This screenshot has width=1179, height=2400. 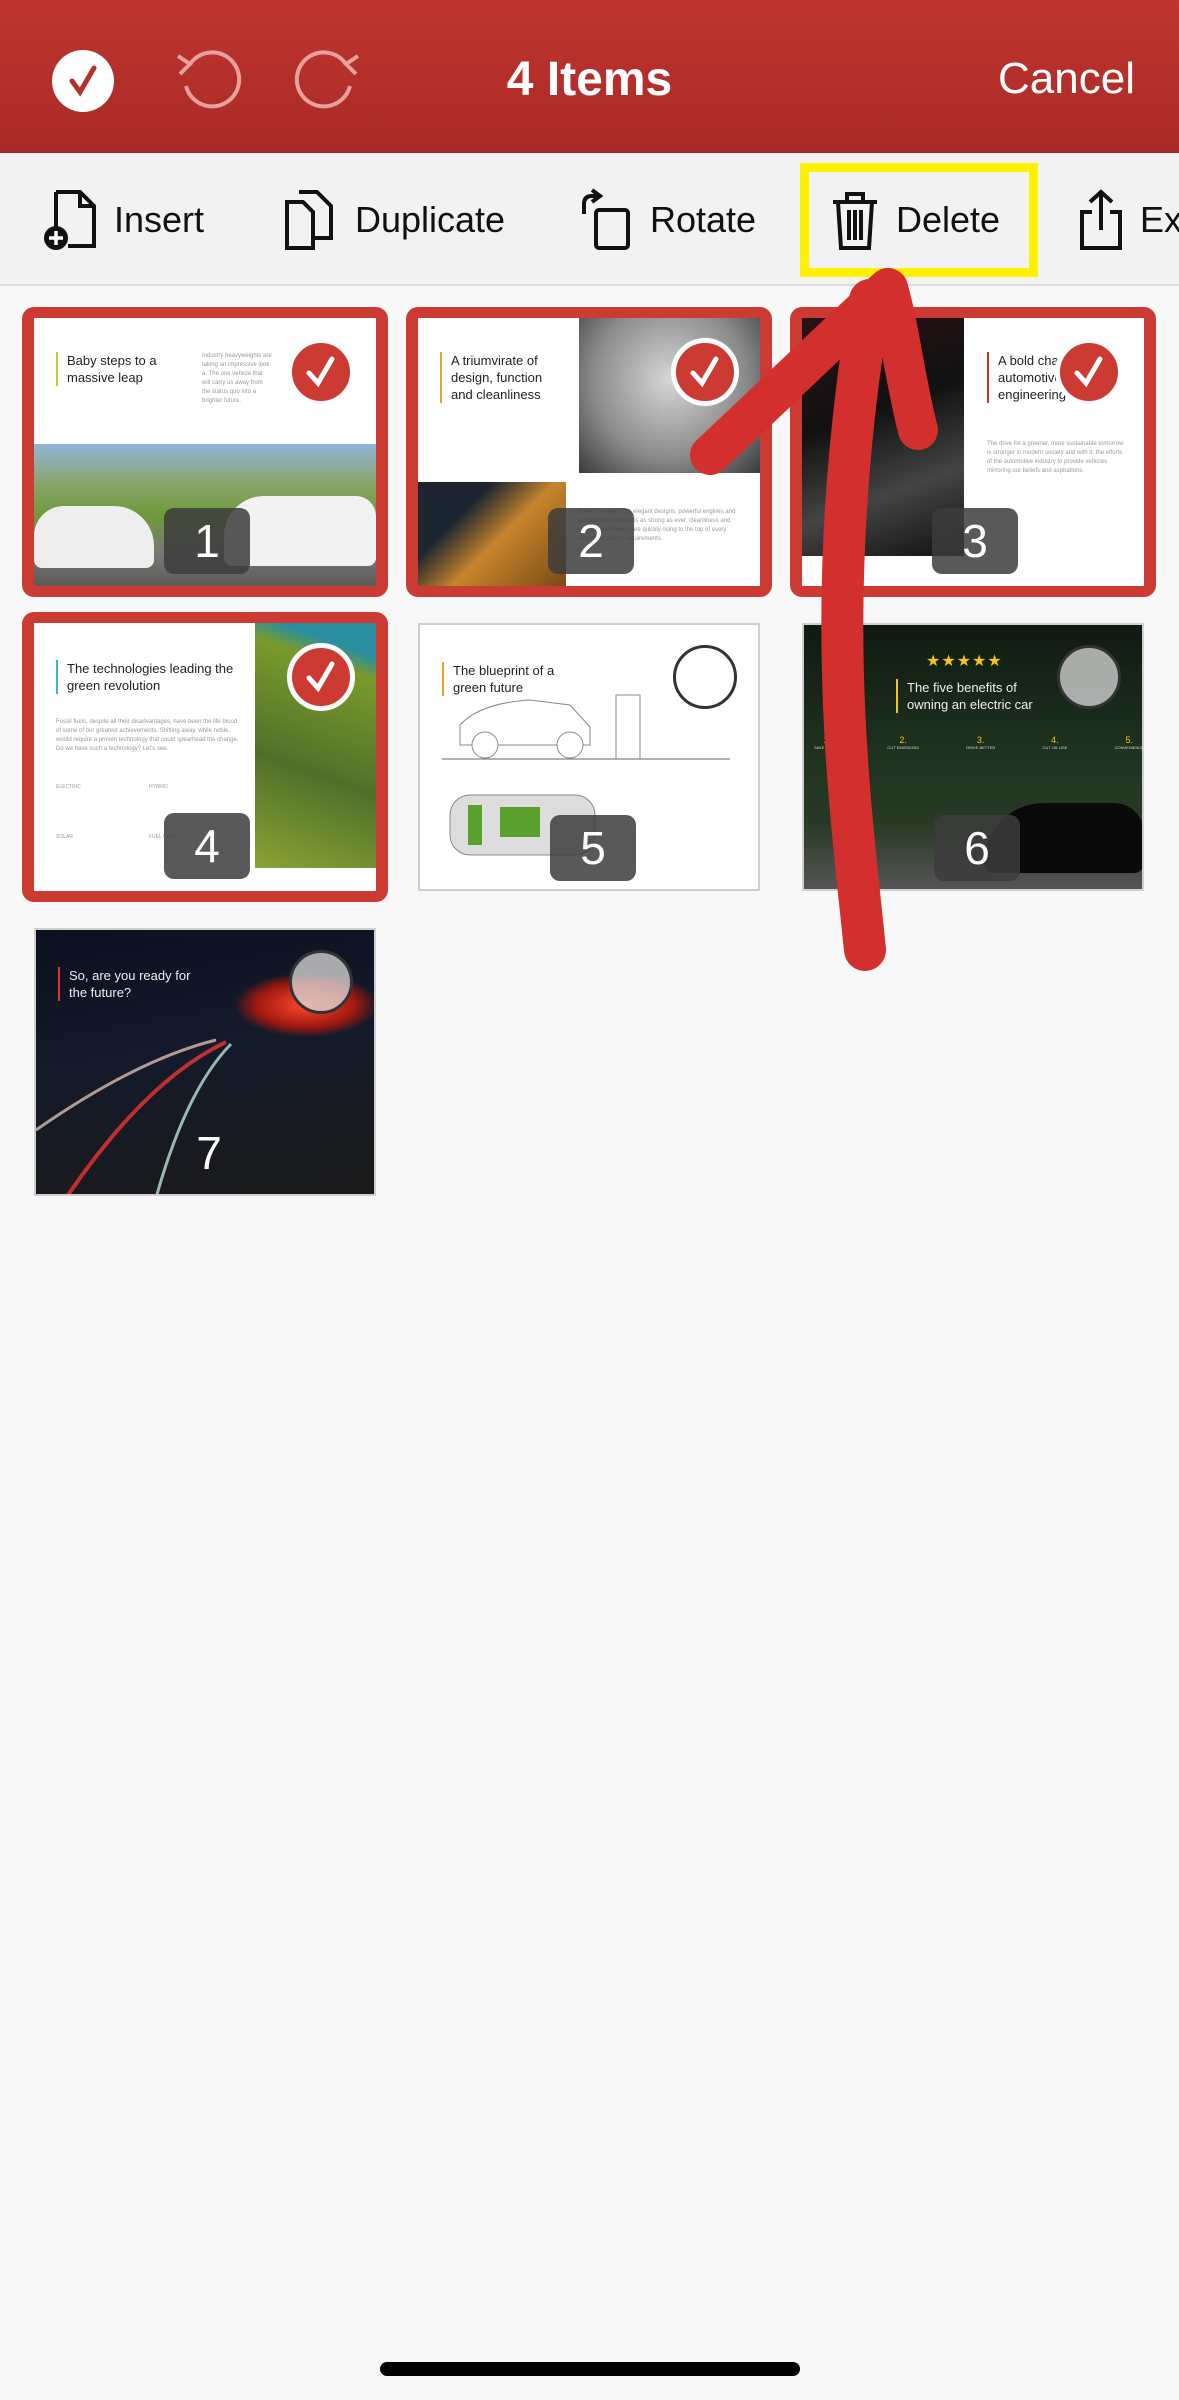 What do you see at coordinates (814, 619) in the screenshot?
I see `arrow-annotation` at bounding box center [814, 619].